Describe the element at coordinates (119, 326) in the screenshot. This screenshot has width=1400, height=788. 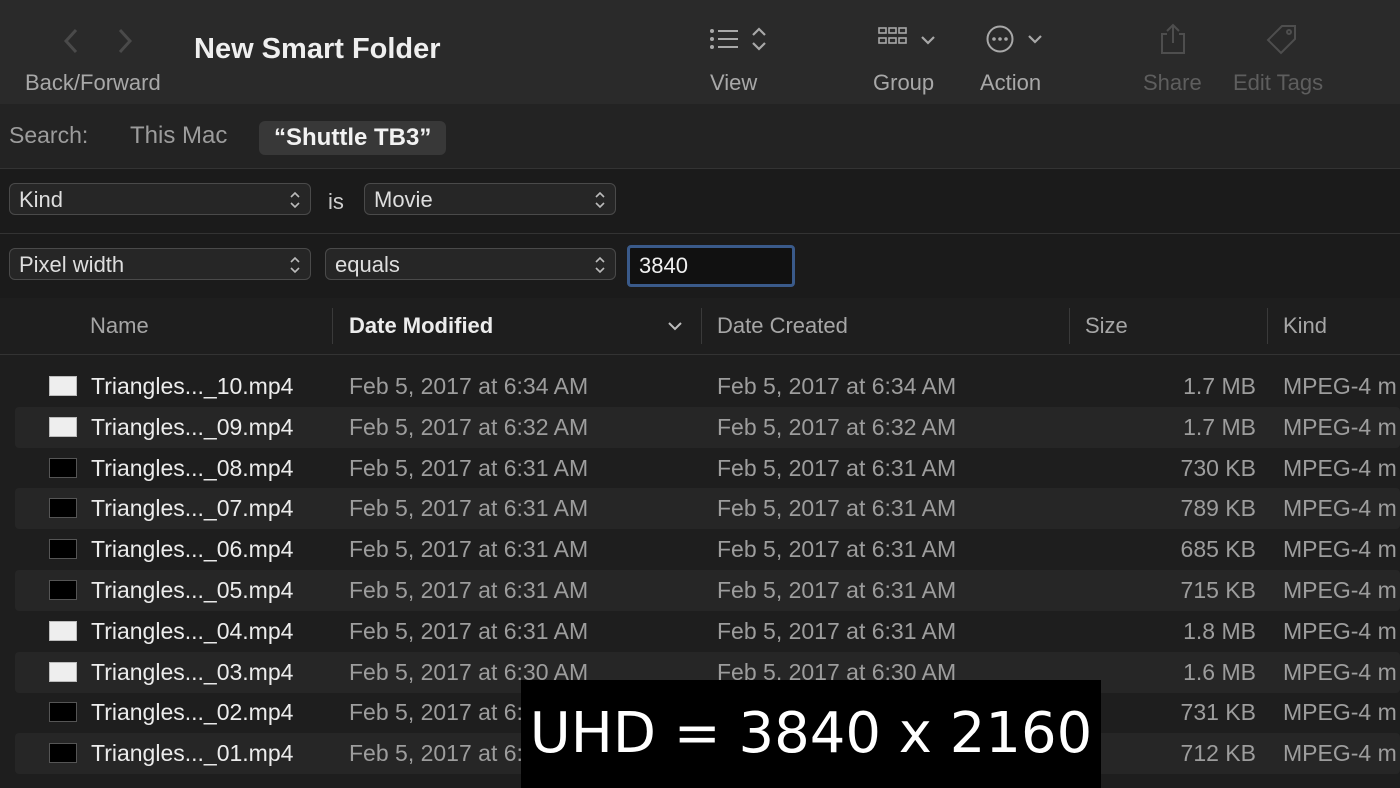
I see `column-name: Name` at that location.